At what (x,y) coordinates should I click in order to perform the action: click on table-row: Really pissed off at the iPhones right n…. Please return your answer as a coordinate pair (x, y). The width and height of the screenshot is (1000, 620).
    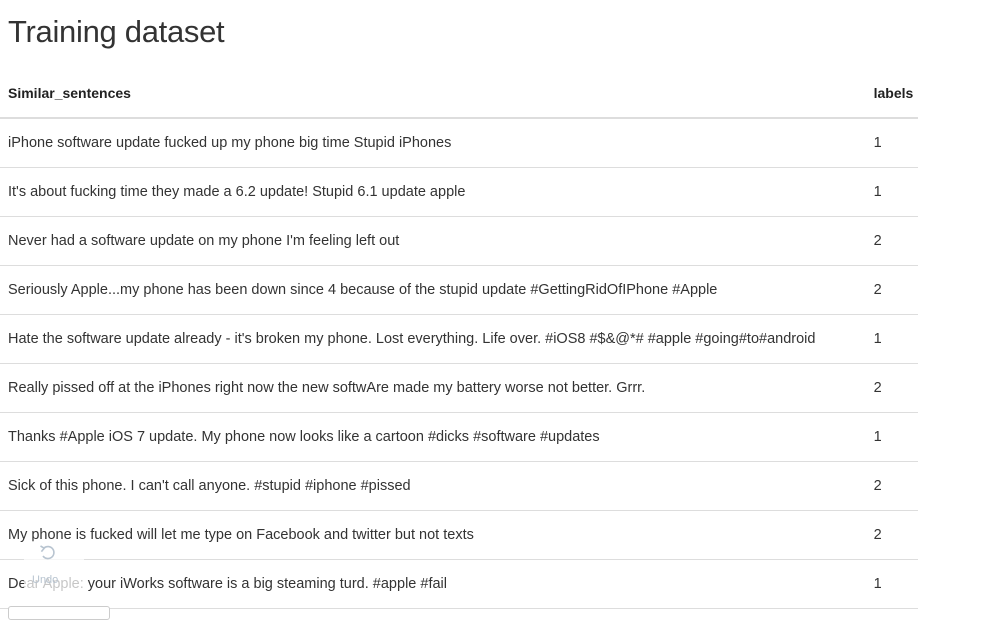
    Looking at the image, I should click on (459, 388).